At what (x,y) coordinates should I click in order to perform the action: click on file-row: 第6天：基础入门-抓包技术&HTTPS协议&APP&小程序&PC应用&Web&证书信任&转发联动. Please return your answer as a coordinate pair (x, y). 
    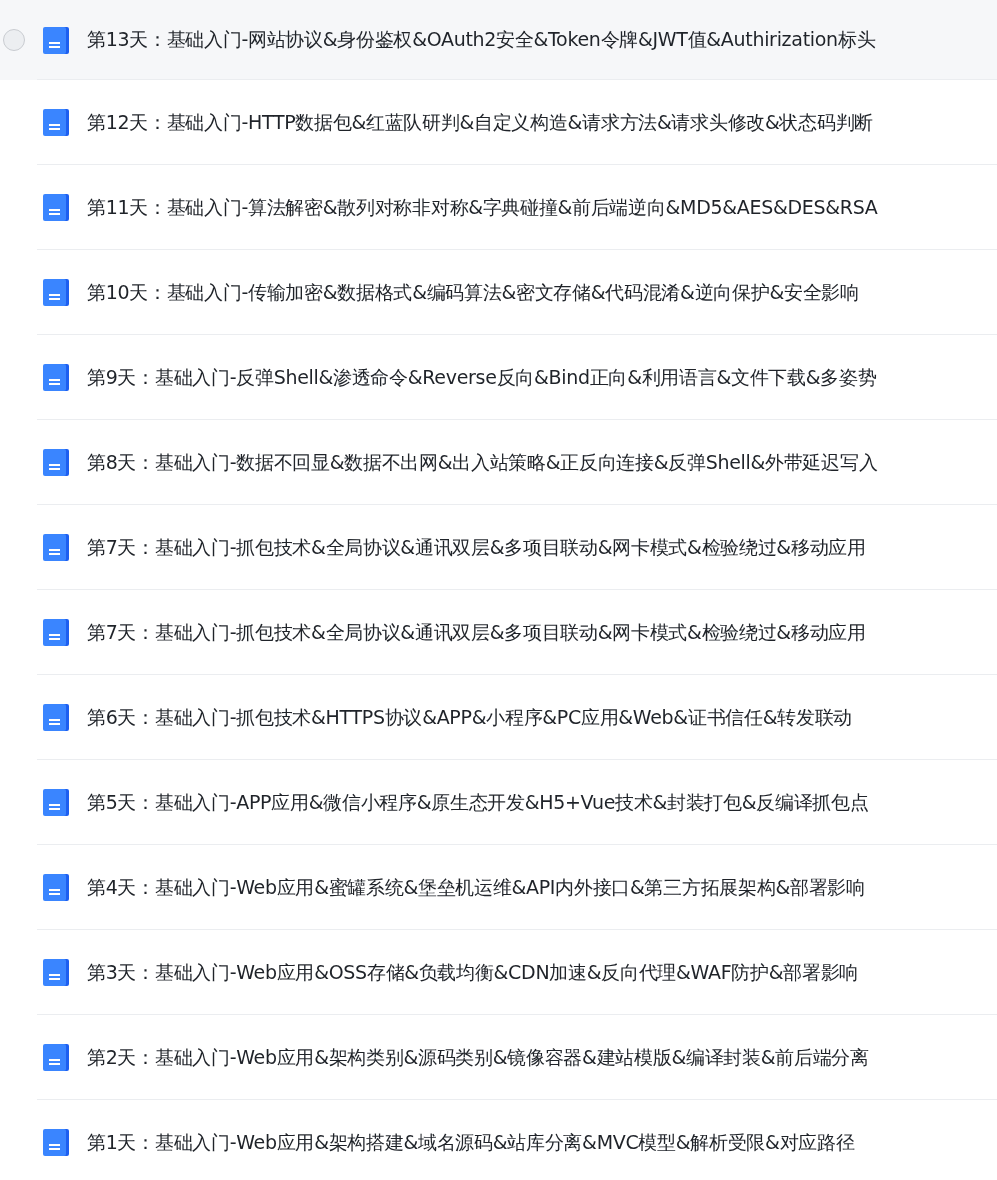
    Looking at the image, I should click on (498, 717).